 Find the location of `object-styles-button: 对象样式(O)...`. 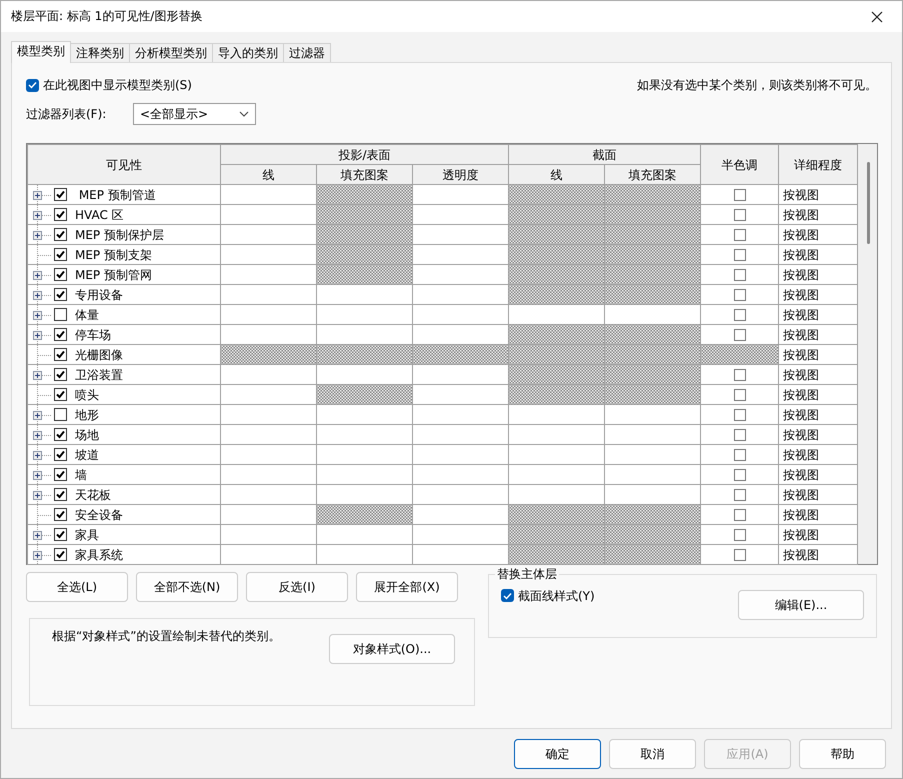

object-styles-button: 对象样式(O)... is located at coordinates (392, 649).